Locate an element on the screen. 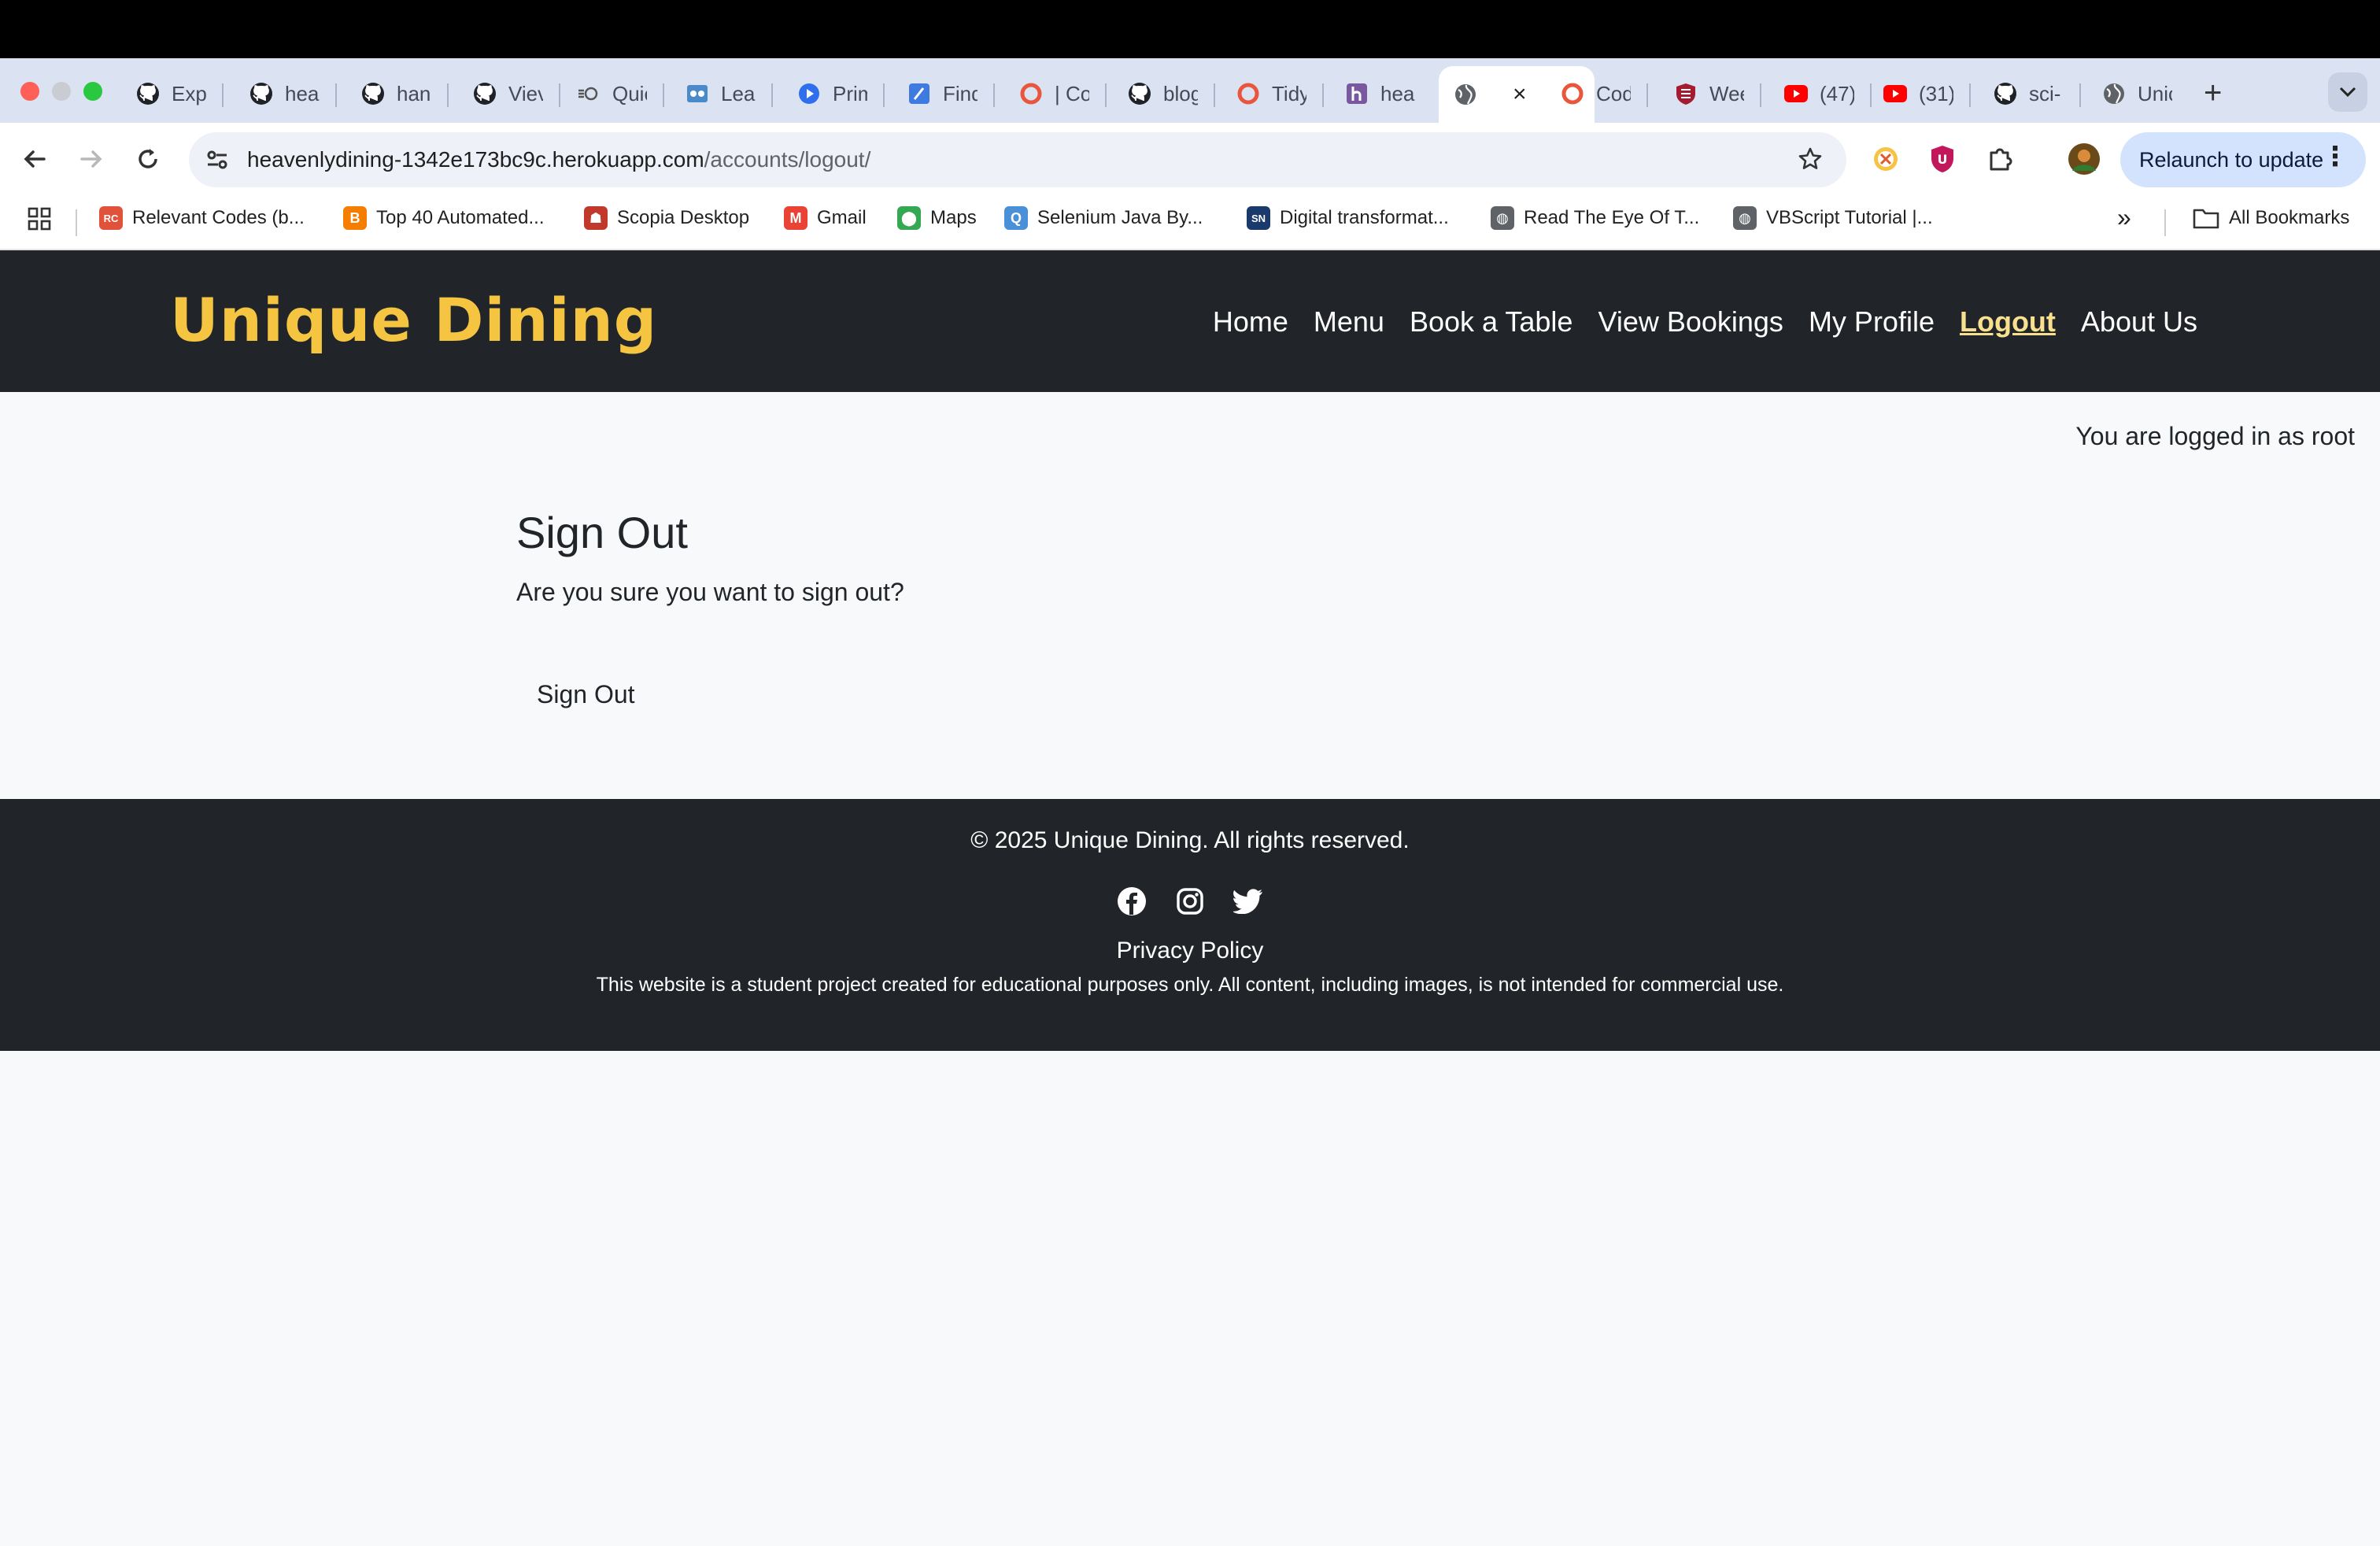  profile-avatar is located at coordinates (2084, 159).